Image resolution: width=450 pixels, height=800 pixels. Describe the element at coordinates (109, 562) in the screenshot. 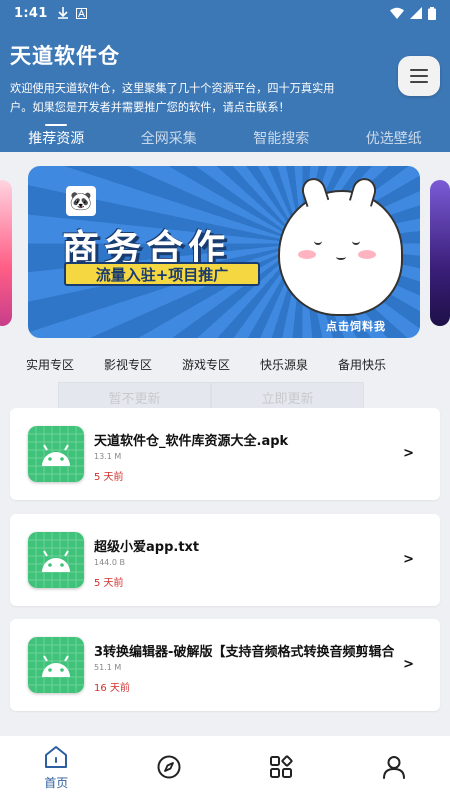

I see `file-size: 144.0 B` at that location.